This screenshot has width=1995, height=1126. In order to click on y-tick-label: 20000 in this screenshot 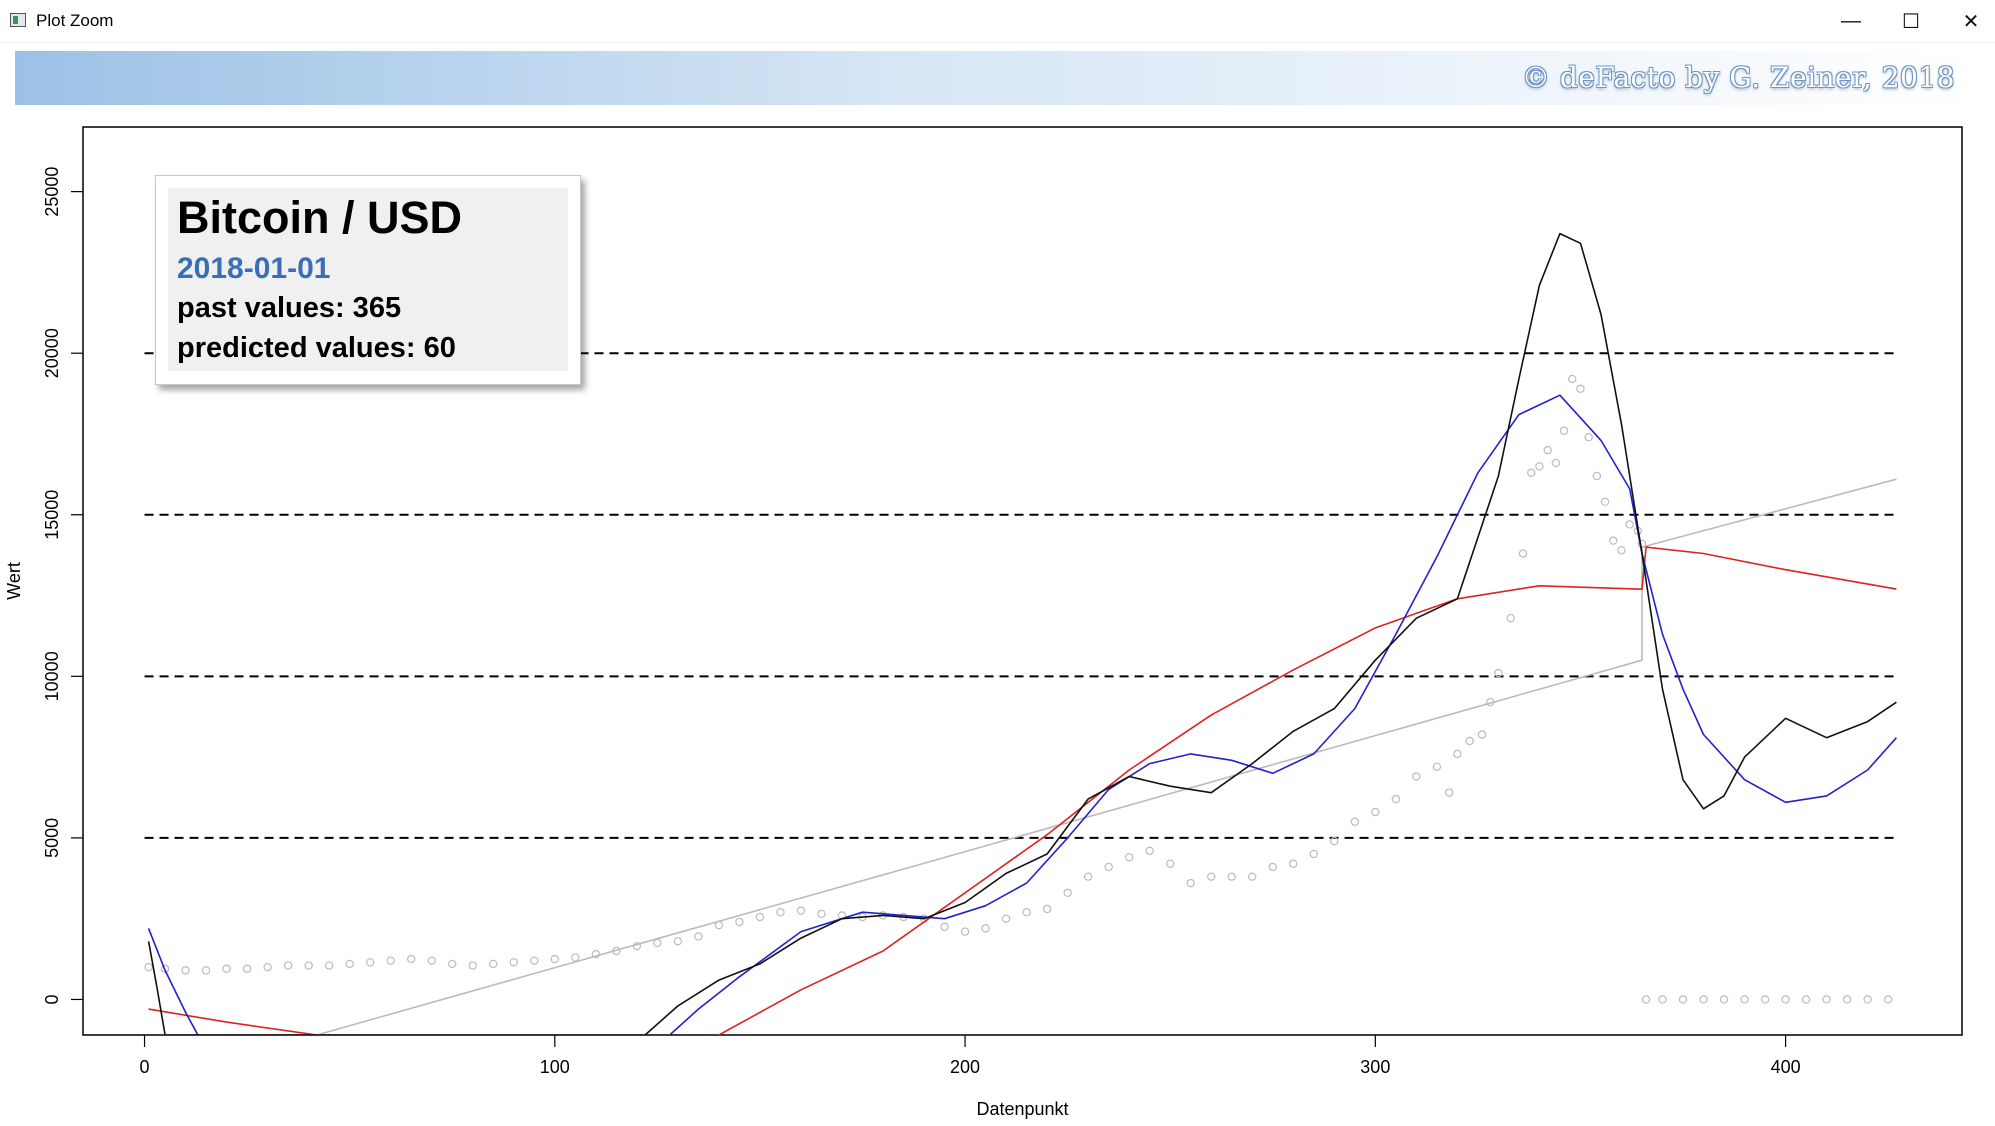, I will do `click(52, 353)`.